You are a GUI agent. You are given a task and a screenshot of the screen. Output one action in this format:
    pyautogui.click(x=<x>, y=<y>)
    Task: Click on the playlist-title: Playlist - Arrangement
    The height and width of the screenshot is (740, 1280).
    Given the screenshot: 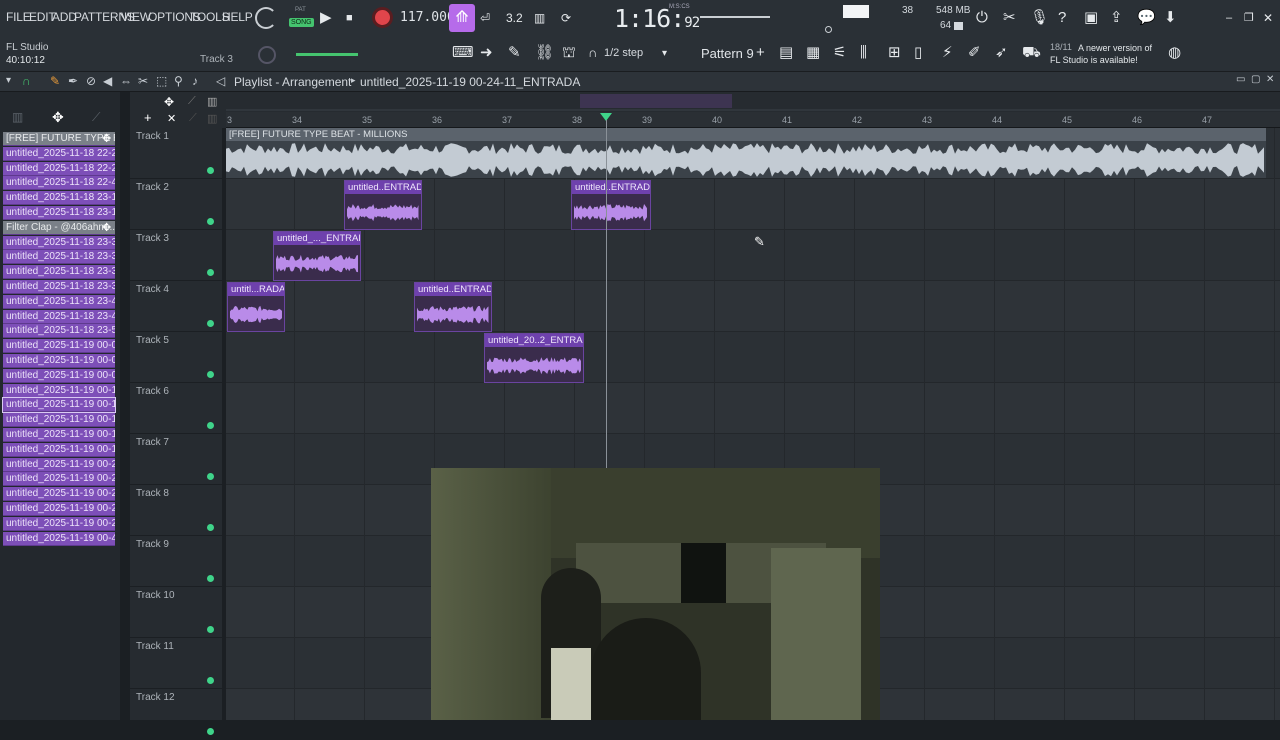 What is the action you would take?
    pyautogui.click(x=292, y=82)
    